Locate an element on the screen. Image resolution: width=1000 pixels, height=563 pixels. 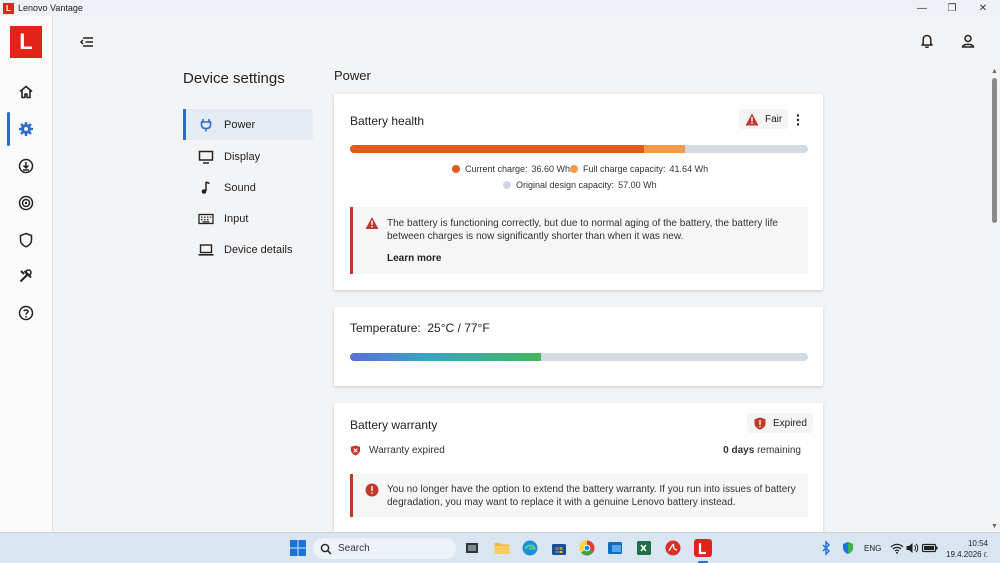
bluetooth-glyph-icon is located at coordinates (826, 548).